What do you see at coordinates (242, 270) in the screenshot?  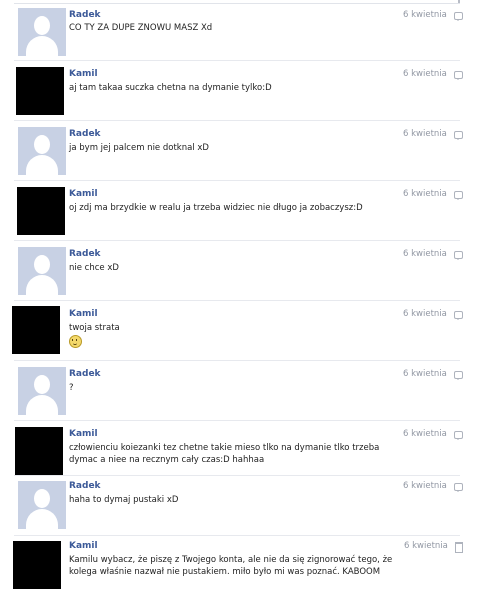 I see `message-item: Radek nie chce xD 6 kwietnia` at bounding box center [242, 270].